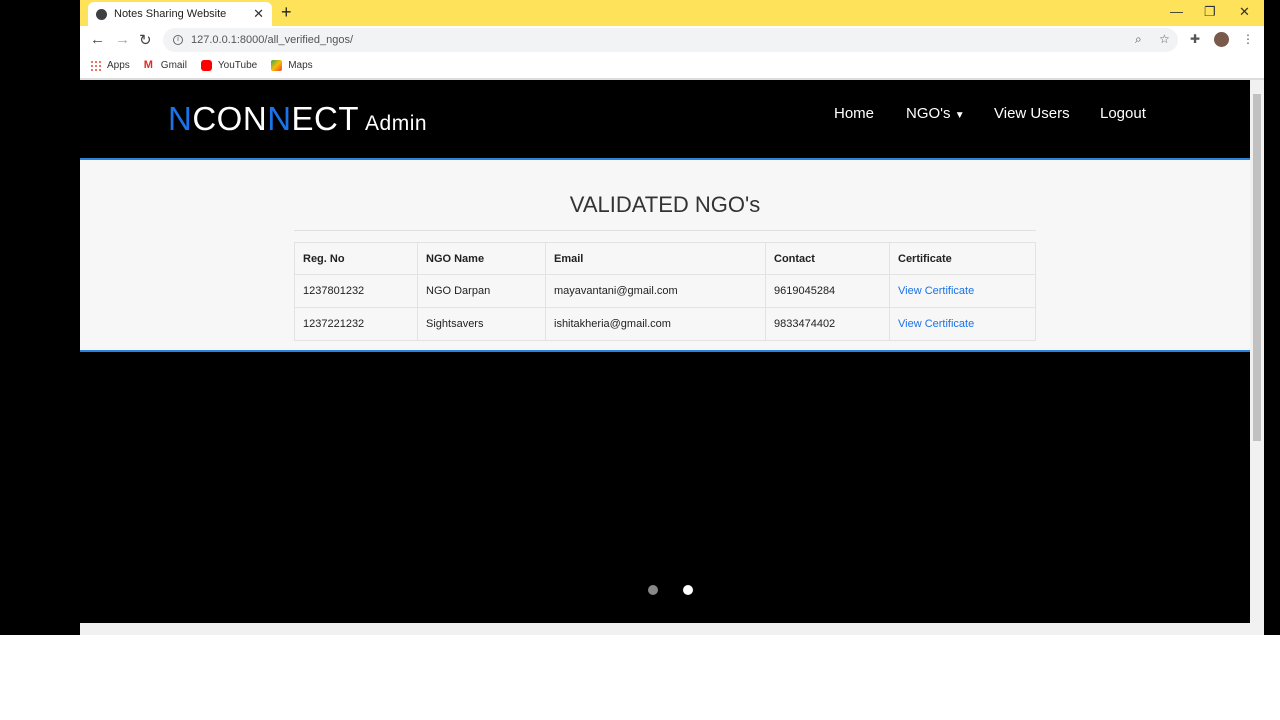 This screenshot has height=720, width=1280. What do you see at coordinates (356, 258) in the screenshot?
I see `column-header: Reg. No` at bounding box center [356, 258].